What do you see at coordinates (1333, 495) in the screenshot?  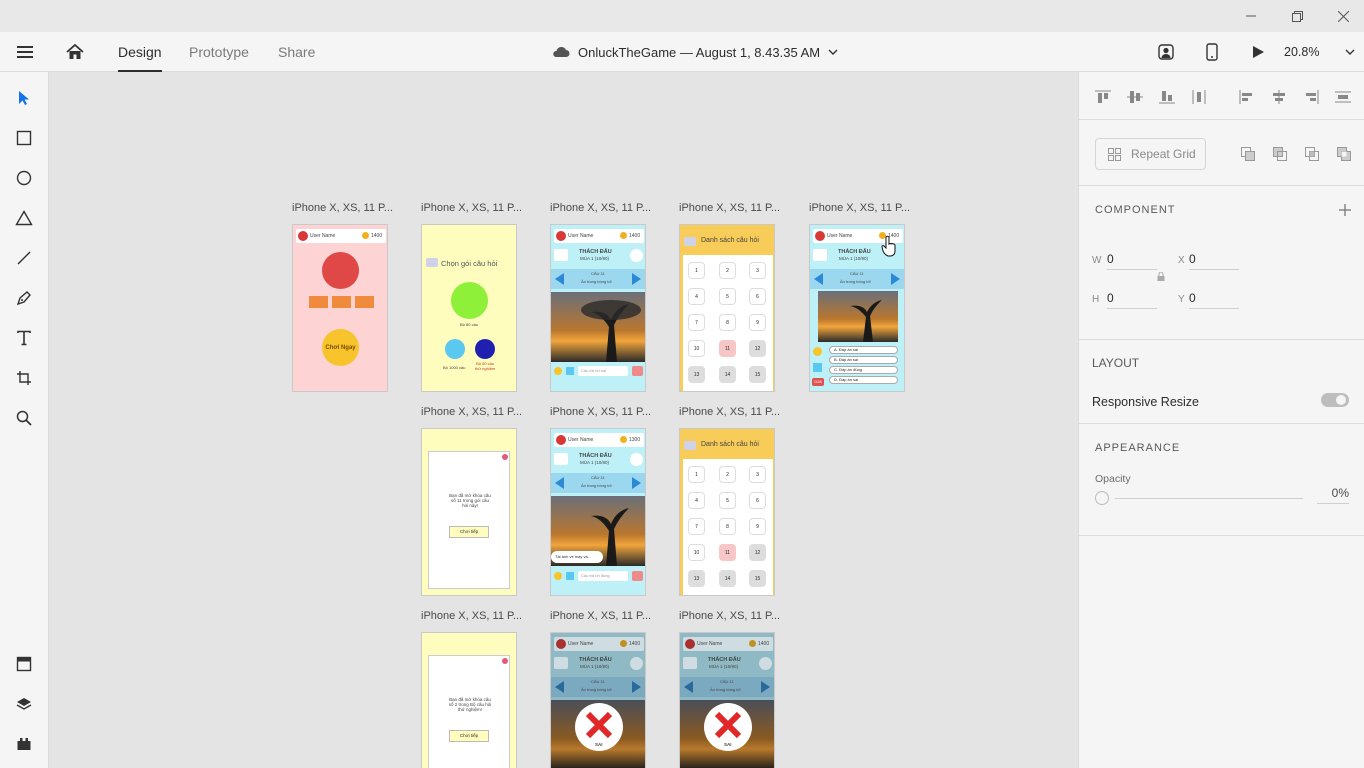 I see `opacity-field: 0%` at bounding box center [1333, 495].